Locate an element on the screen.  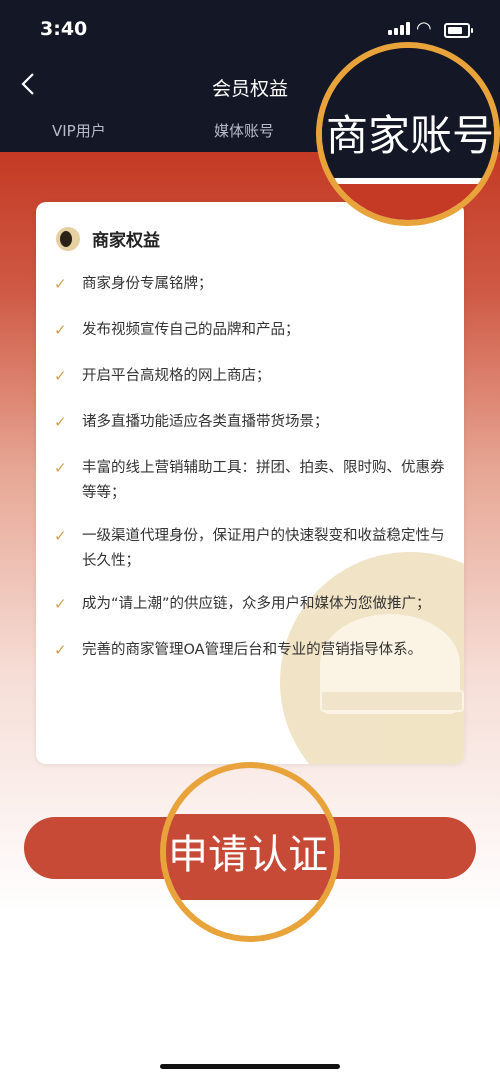
status-time: 3:40 is located at coordinates (64, 29).